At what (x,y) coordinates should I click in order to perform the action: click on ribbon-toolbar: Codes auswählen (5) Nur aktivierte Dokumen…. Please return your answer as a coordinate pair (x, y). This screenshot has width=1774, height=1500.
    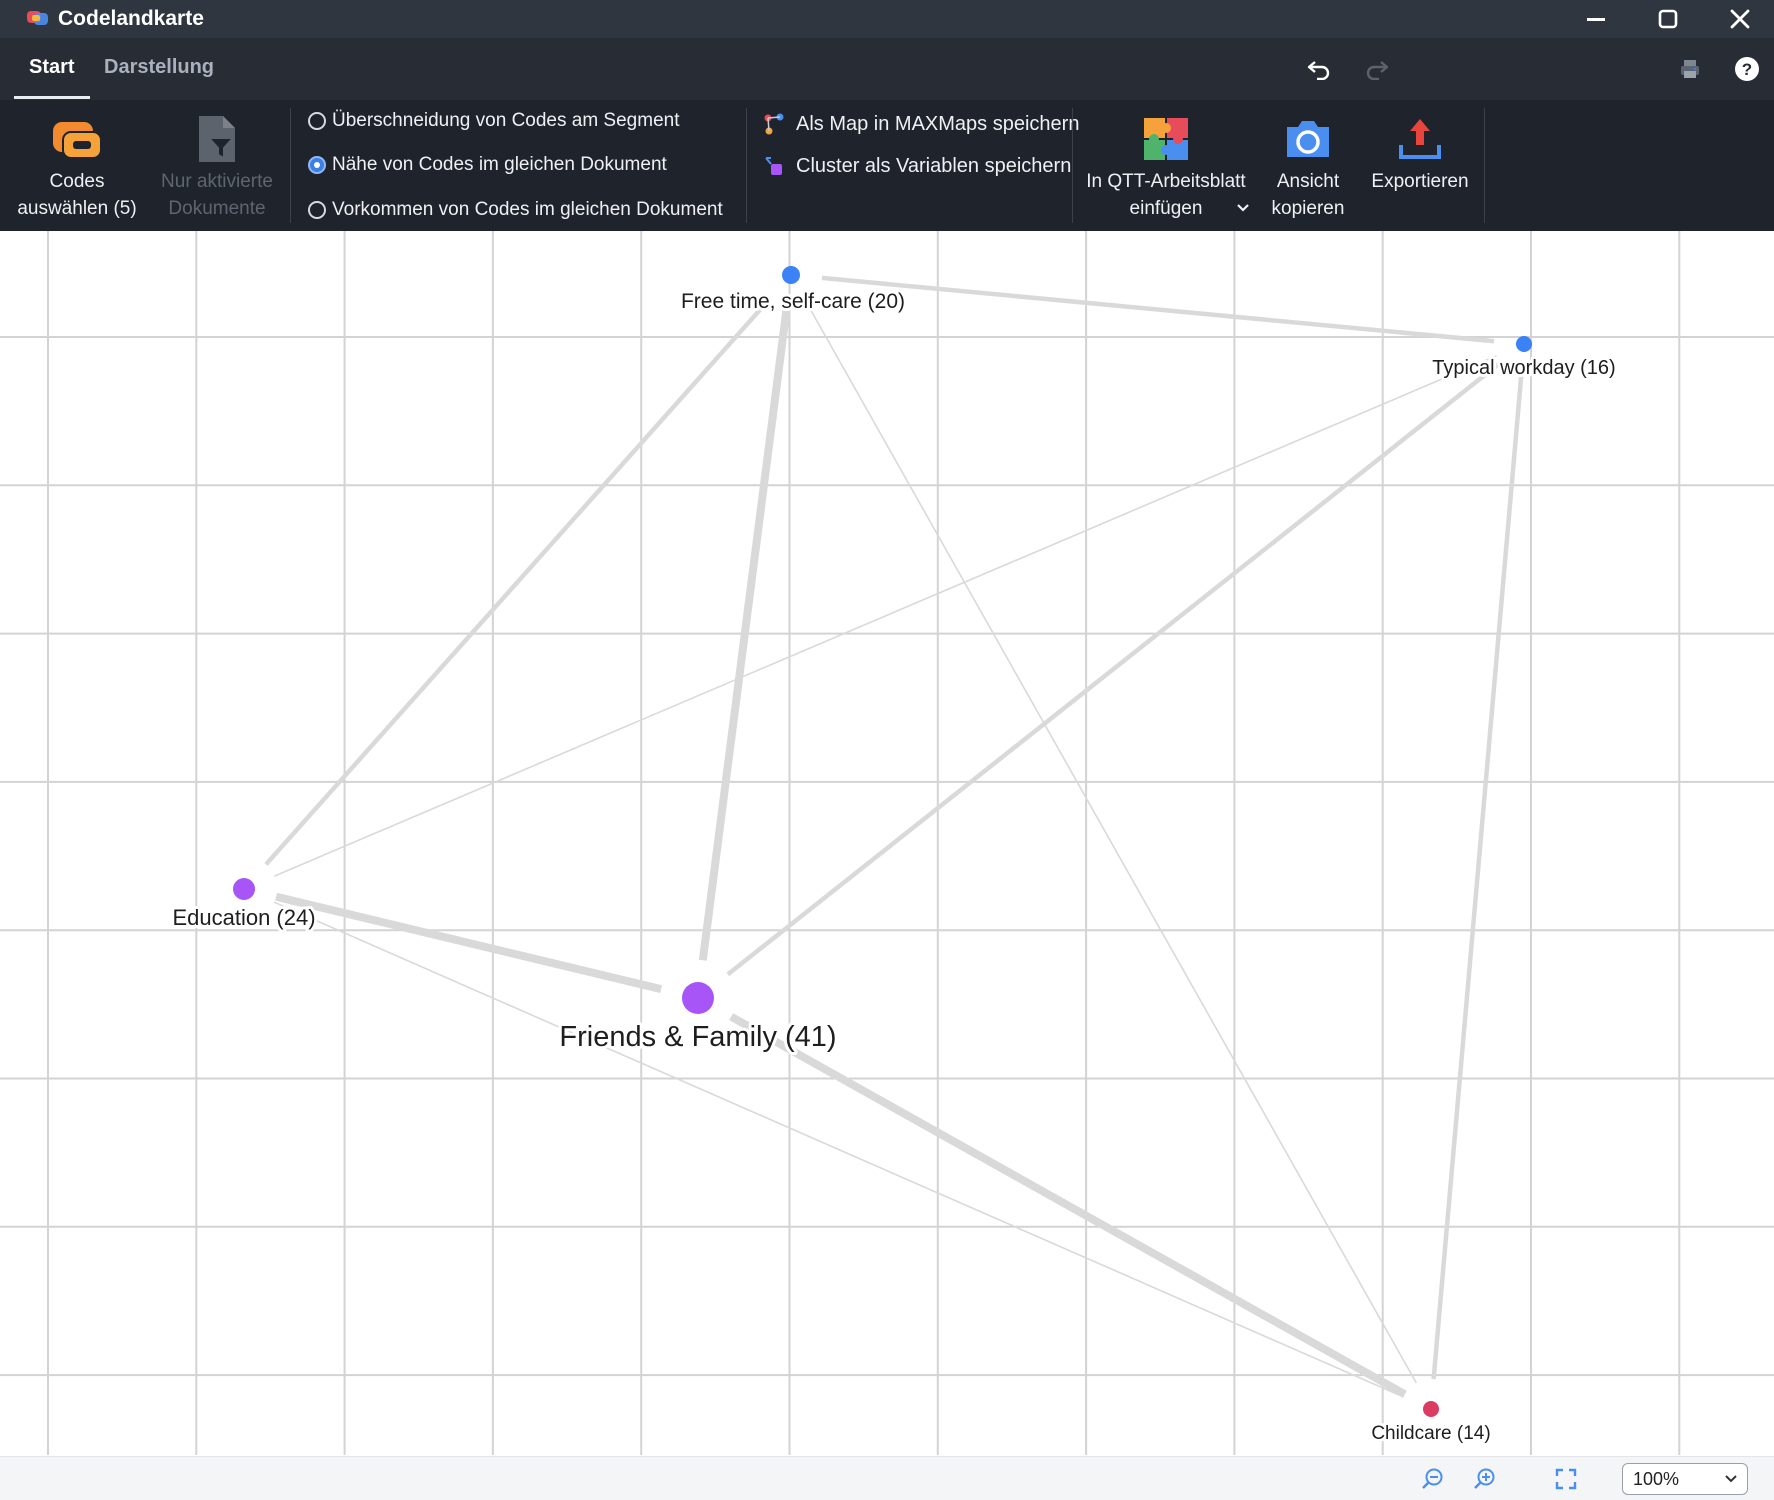
    Looking at the image, I should click on (887, 165).